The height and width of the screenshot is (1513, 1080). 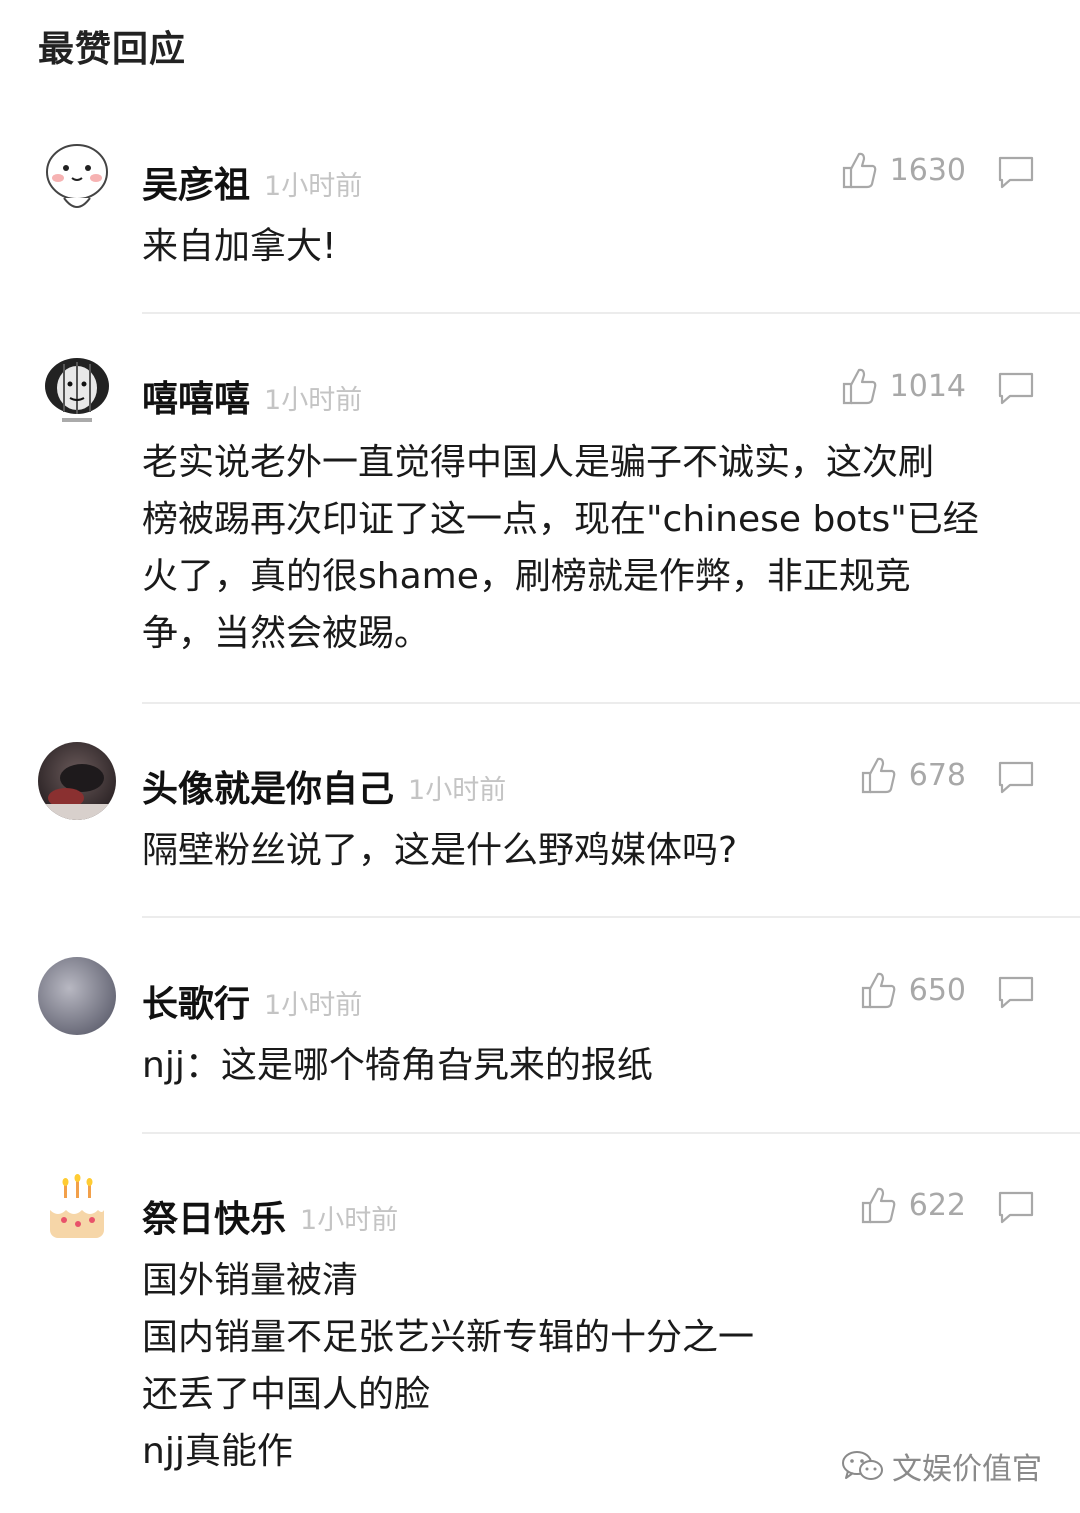 What do you see at coordinates (112, 49) in the screenshot?
I see `section-title: 最赞回应` at bounding box center [112, 49].